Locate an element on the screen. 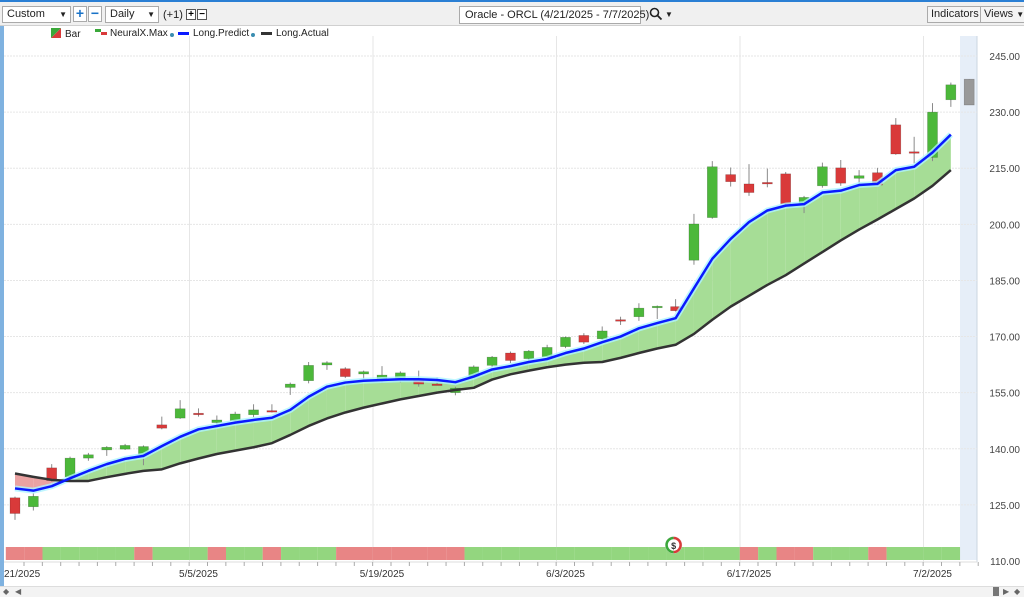 Image resolution: width=1024 pixels, height=597 pixels. legend-label: Long.Predict is located at coordinates (221, 33).